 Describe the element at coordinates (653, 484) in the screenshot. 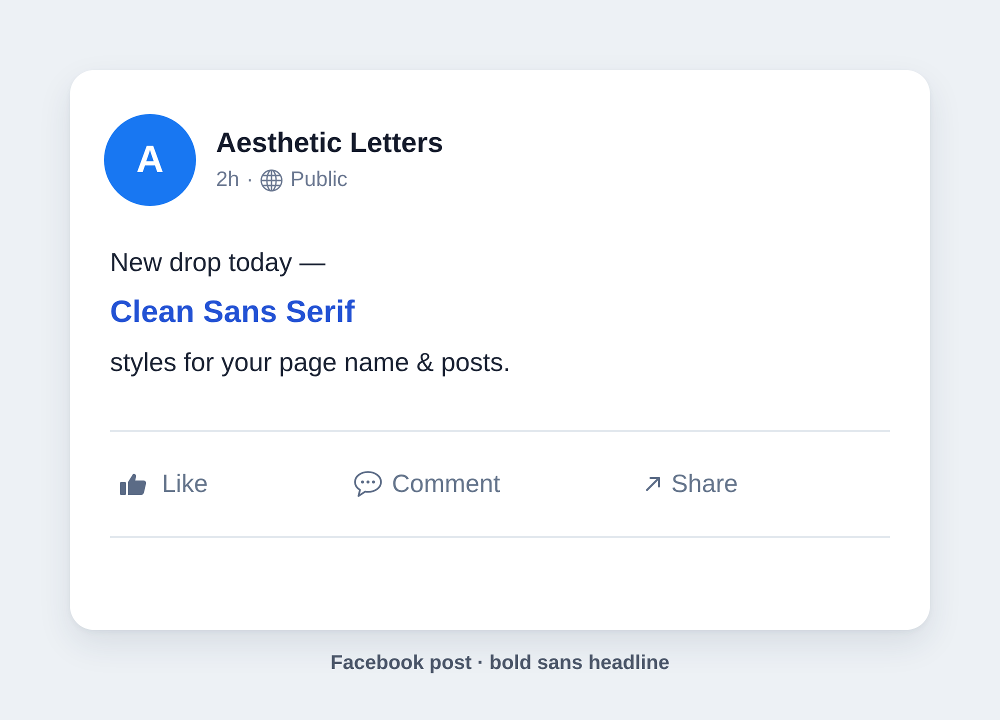

I see `arrow-up-right-icon` at that location.